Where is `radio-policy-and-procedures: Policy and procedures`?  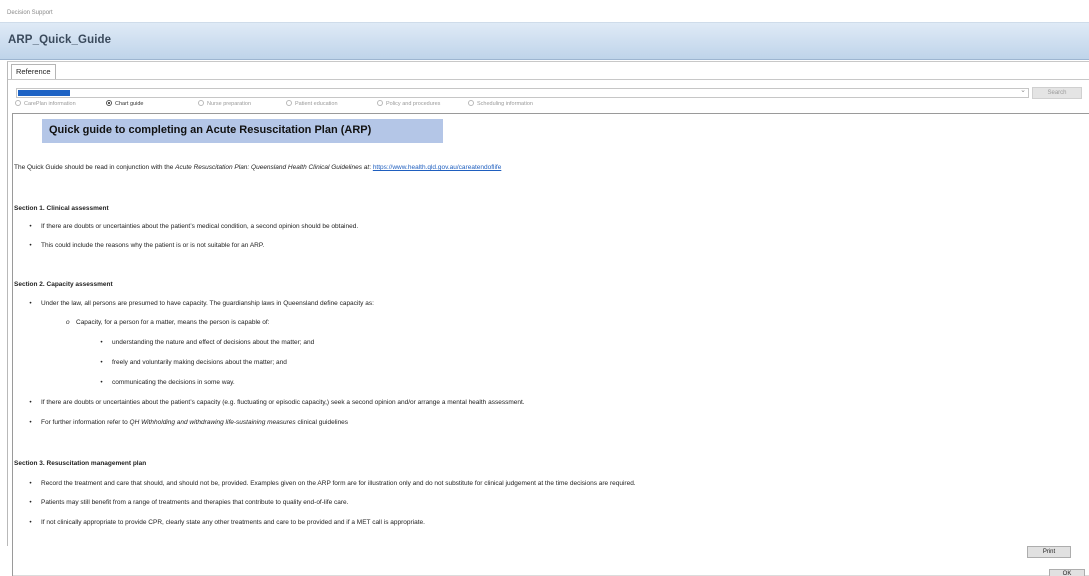
radio-policy-and-procedures: Policy and procedures is located at coordinates (408, 104).